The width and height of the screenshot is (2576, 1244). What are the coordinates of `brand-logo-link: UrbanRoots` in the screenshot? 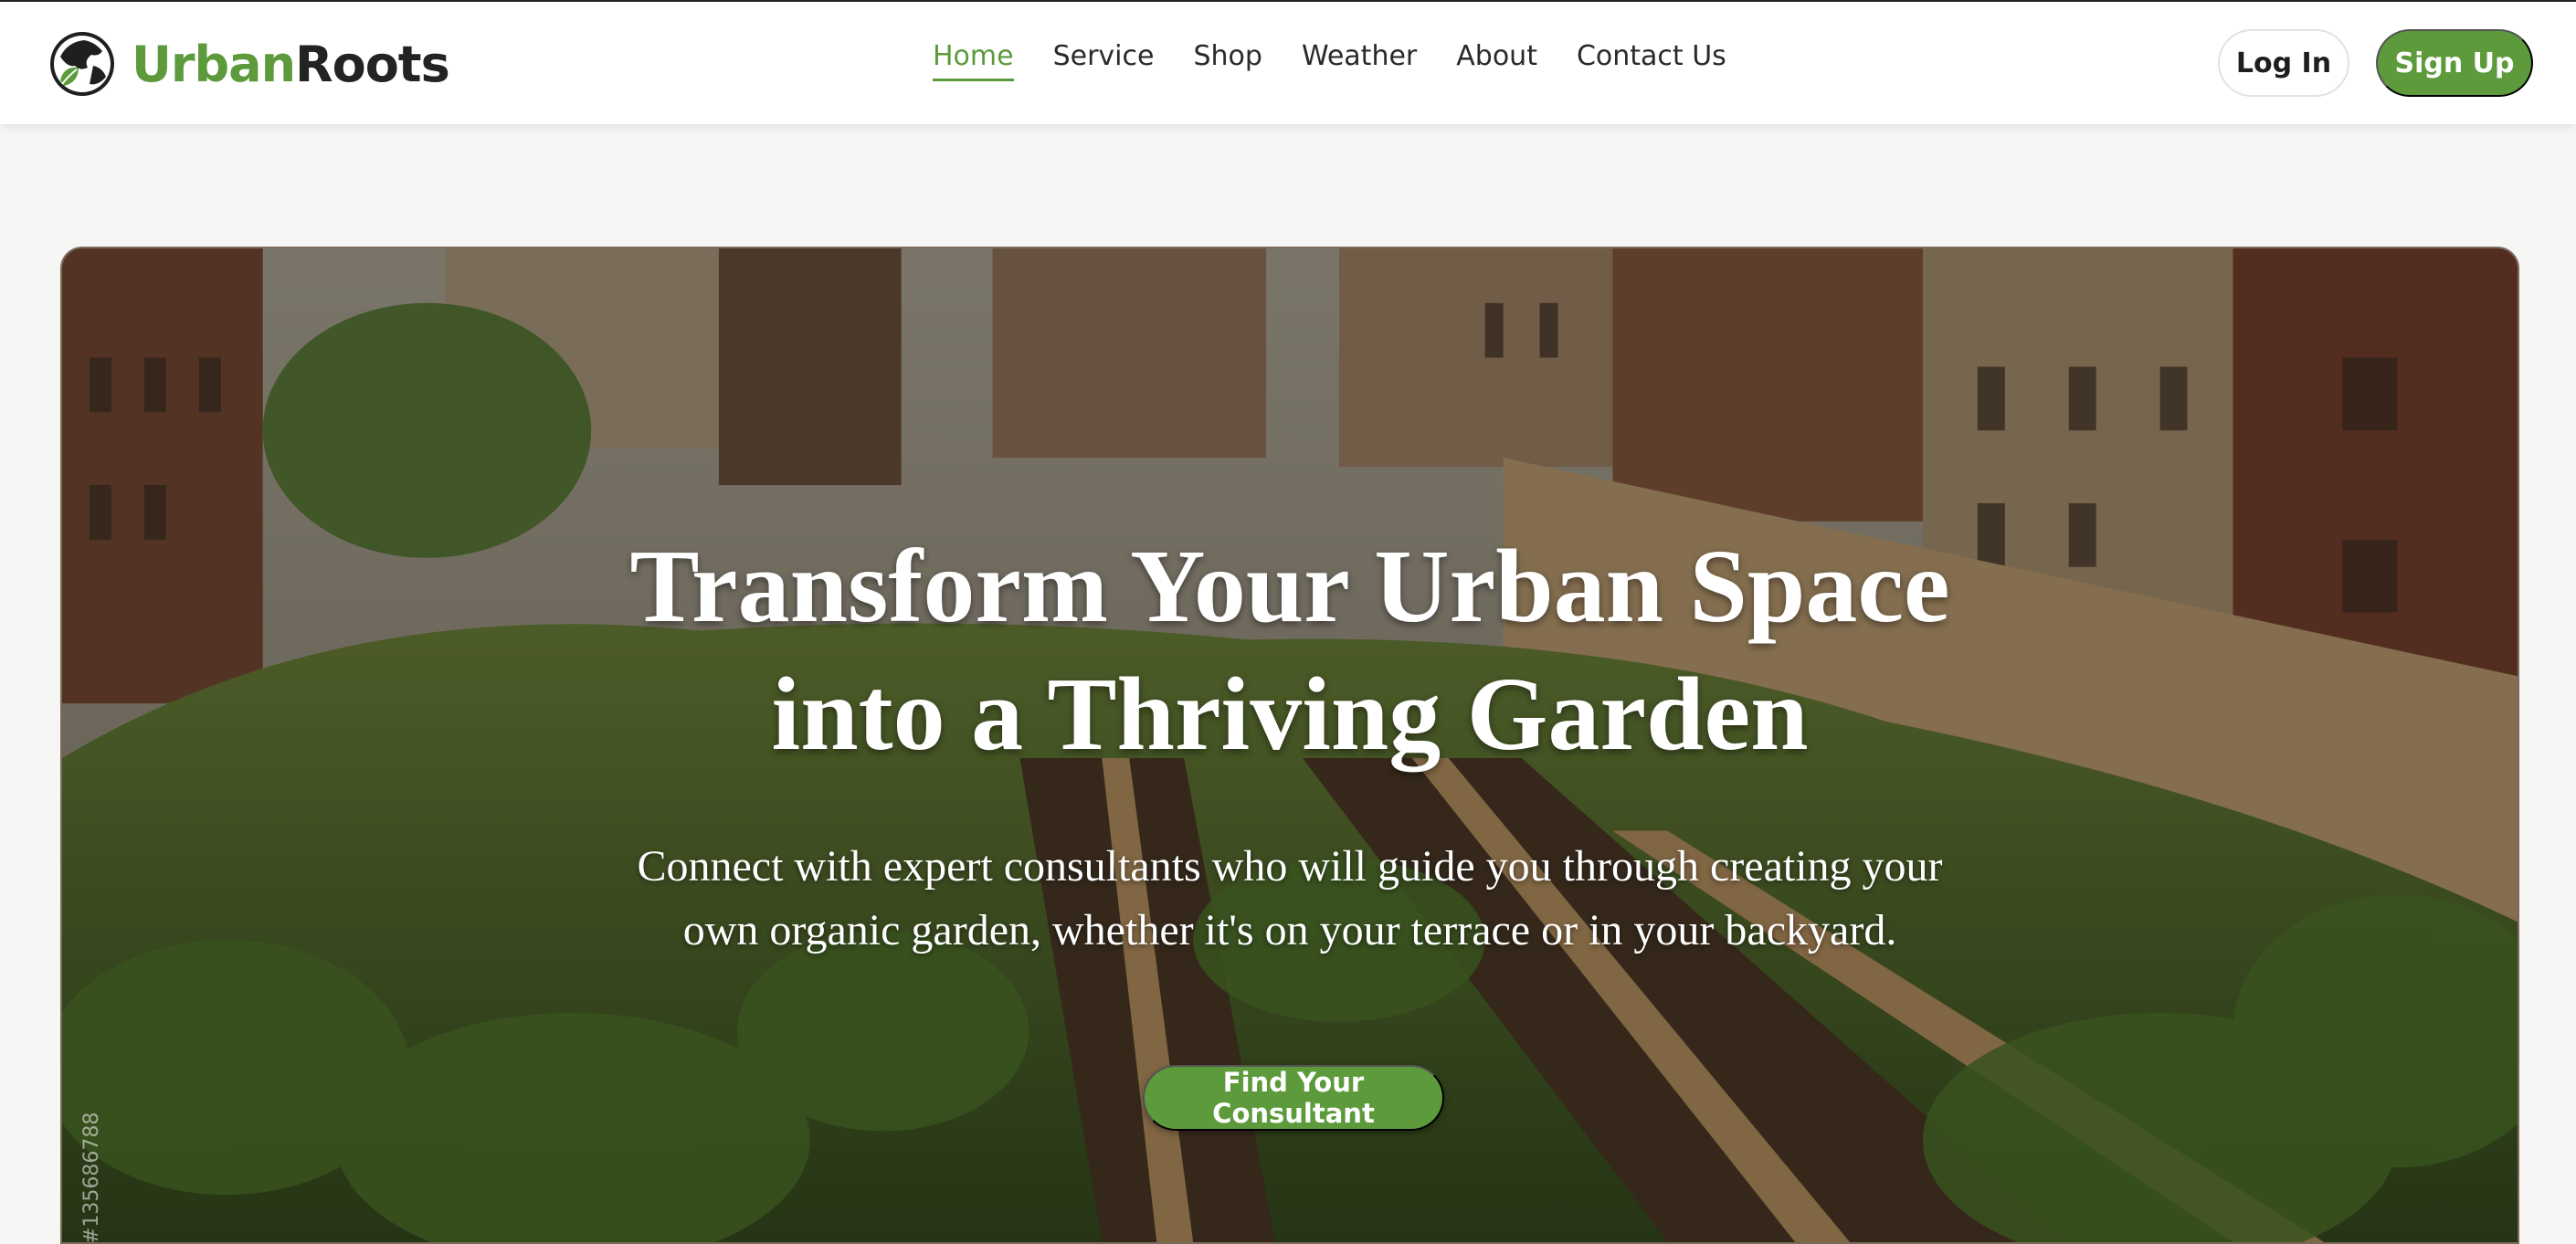 It's located at (249, 63).